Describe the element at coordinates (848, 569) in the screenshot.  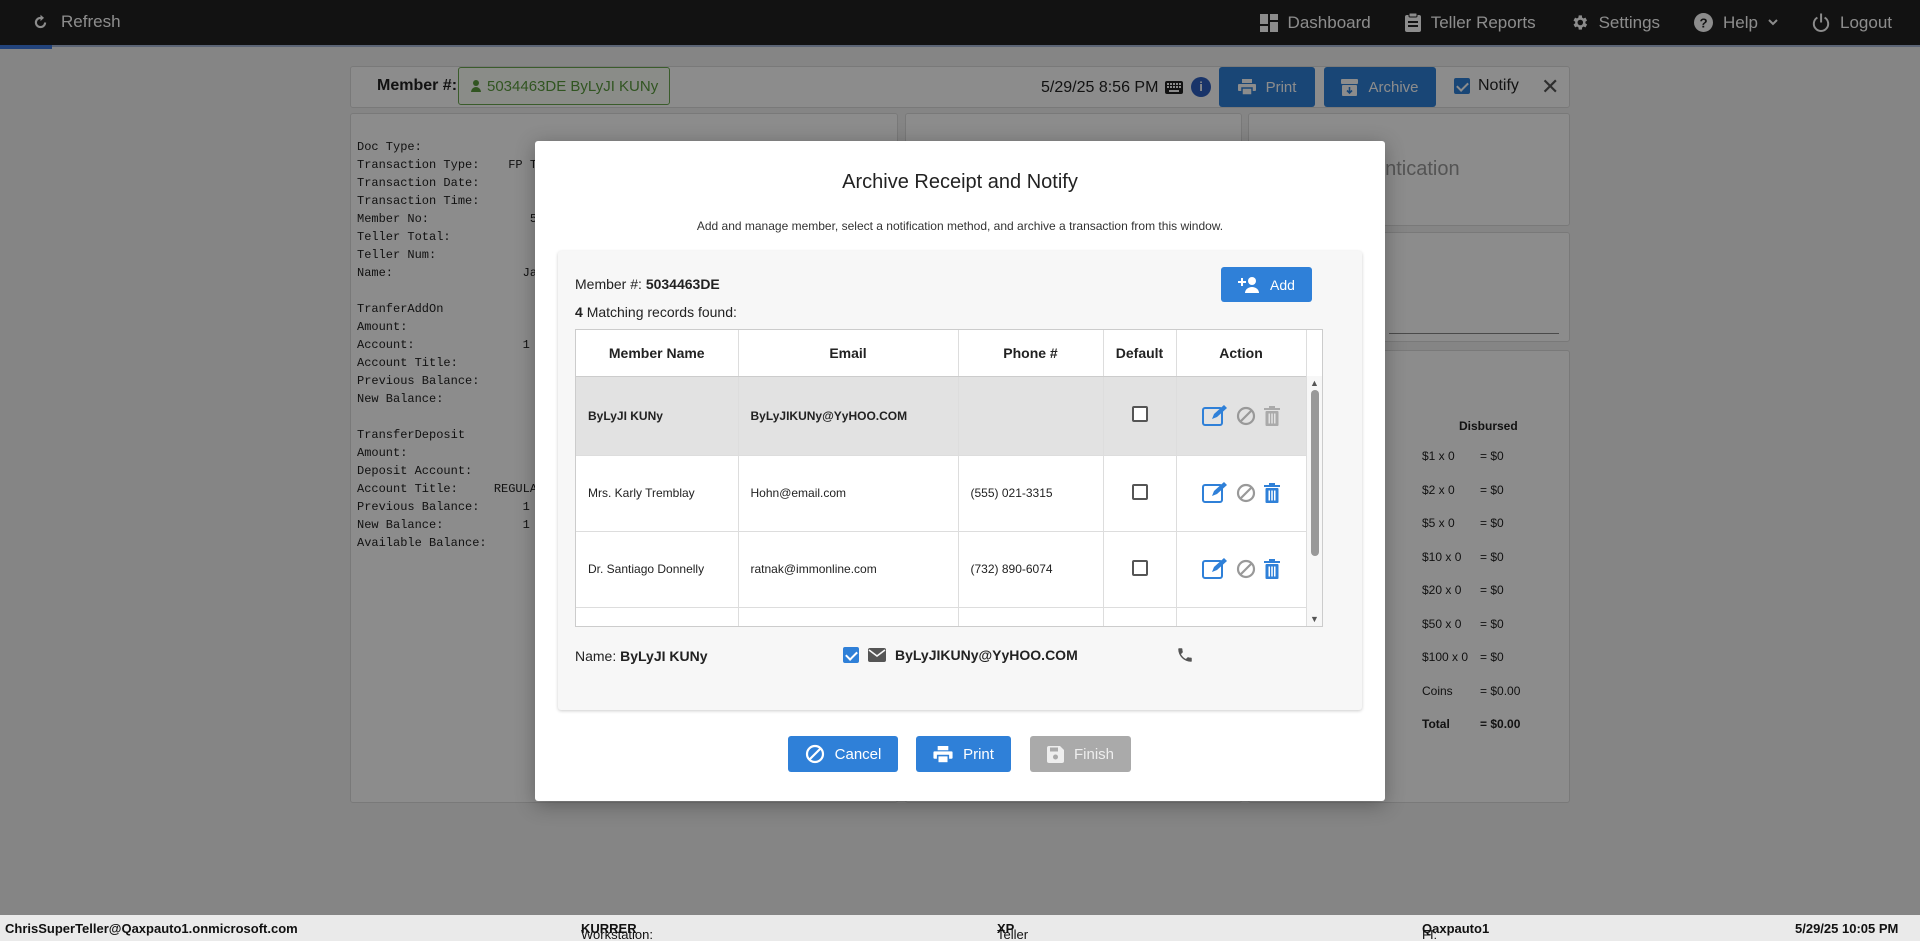
I see `cell-email: ratnak@immonline.com` at that location.